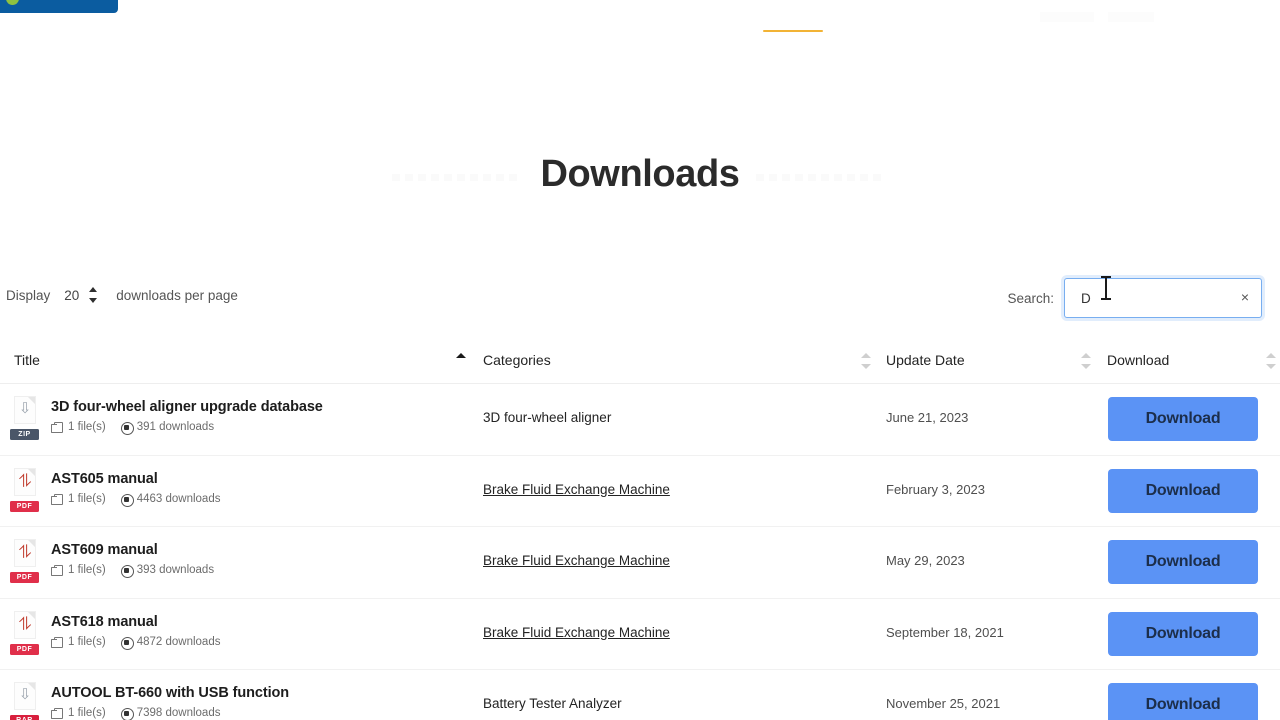  Describe the element at coordinates (178, 498) in the screenshot. I see `download-count: 4463 downloads` at that location.